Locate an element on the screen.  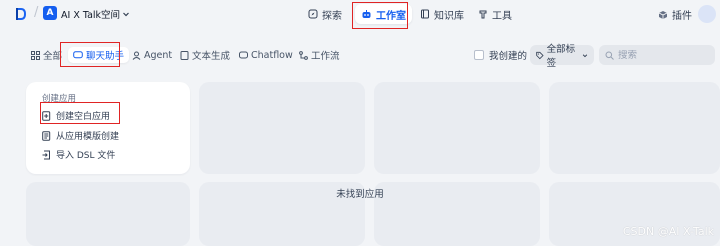
create-from-template-button: 从应用模版创建 is located at coordinates (80, 135).